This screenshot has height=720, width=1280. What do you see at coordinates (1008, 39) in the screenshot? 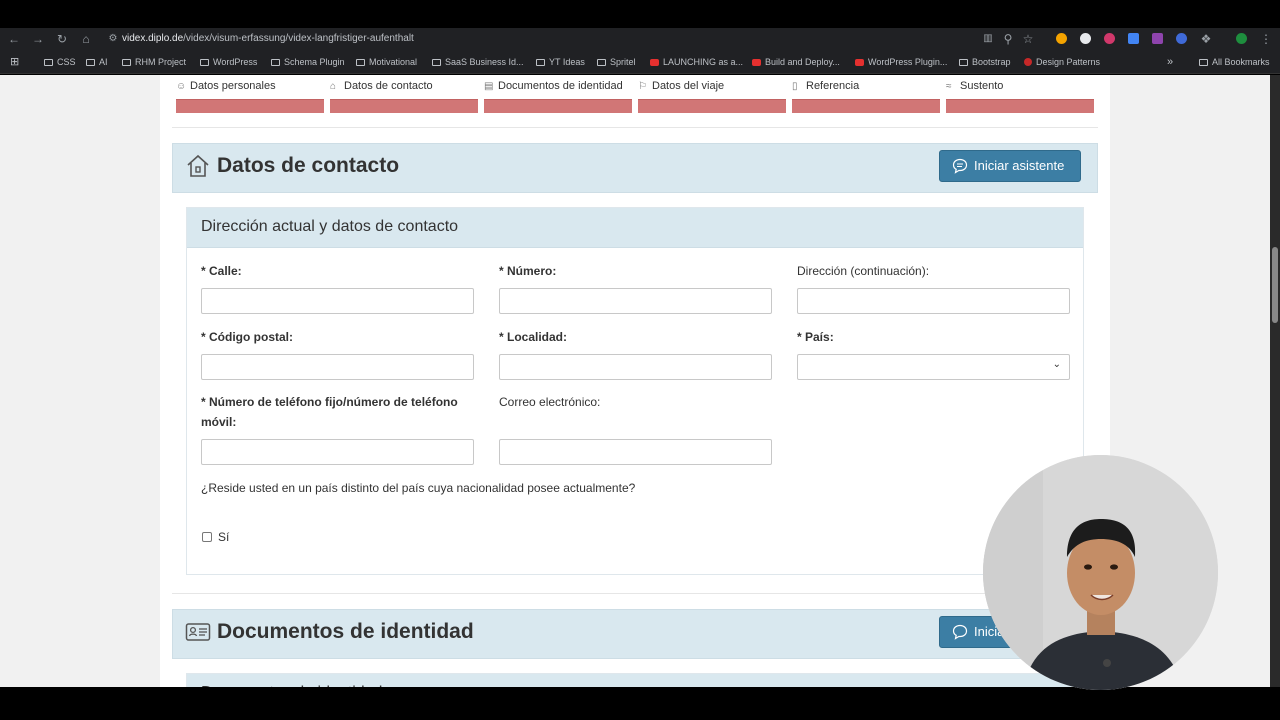
I see `zoom-icon: ⚲` at bounding box center [1008, 39].